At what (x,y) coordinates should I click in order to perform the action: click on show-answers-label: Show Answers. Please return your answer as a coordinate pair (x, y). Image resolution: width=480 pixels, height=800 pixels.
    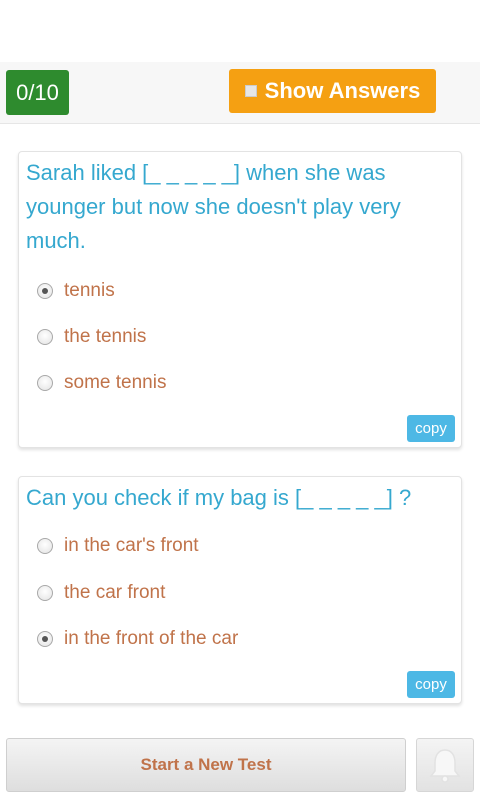
    Looking at the image, I should click on (342, 90).